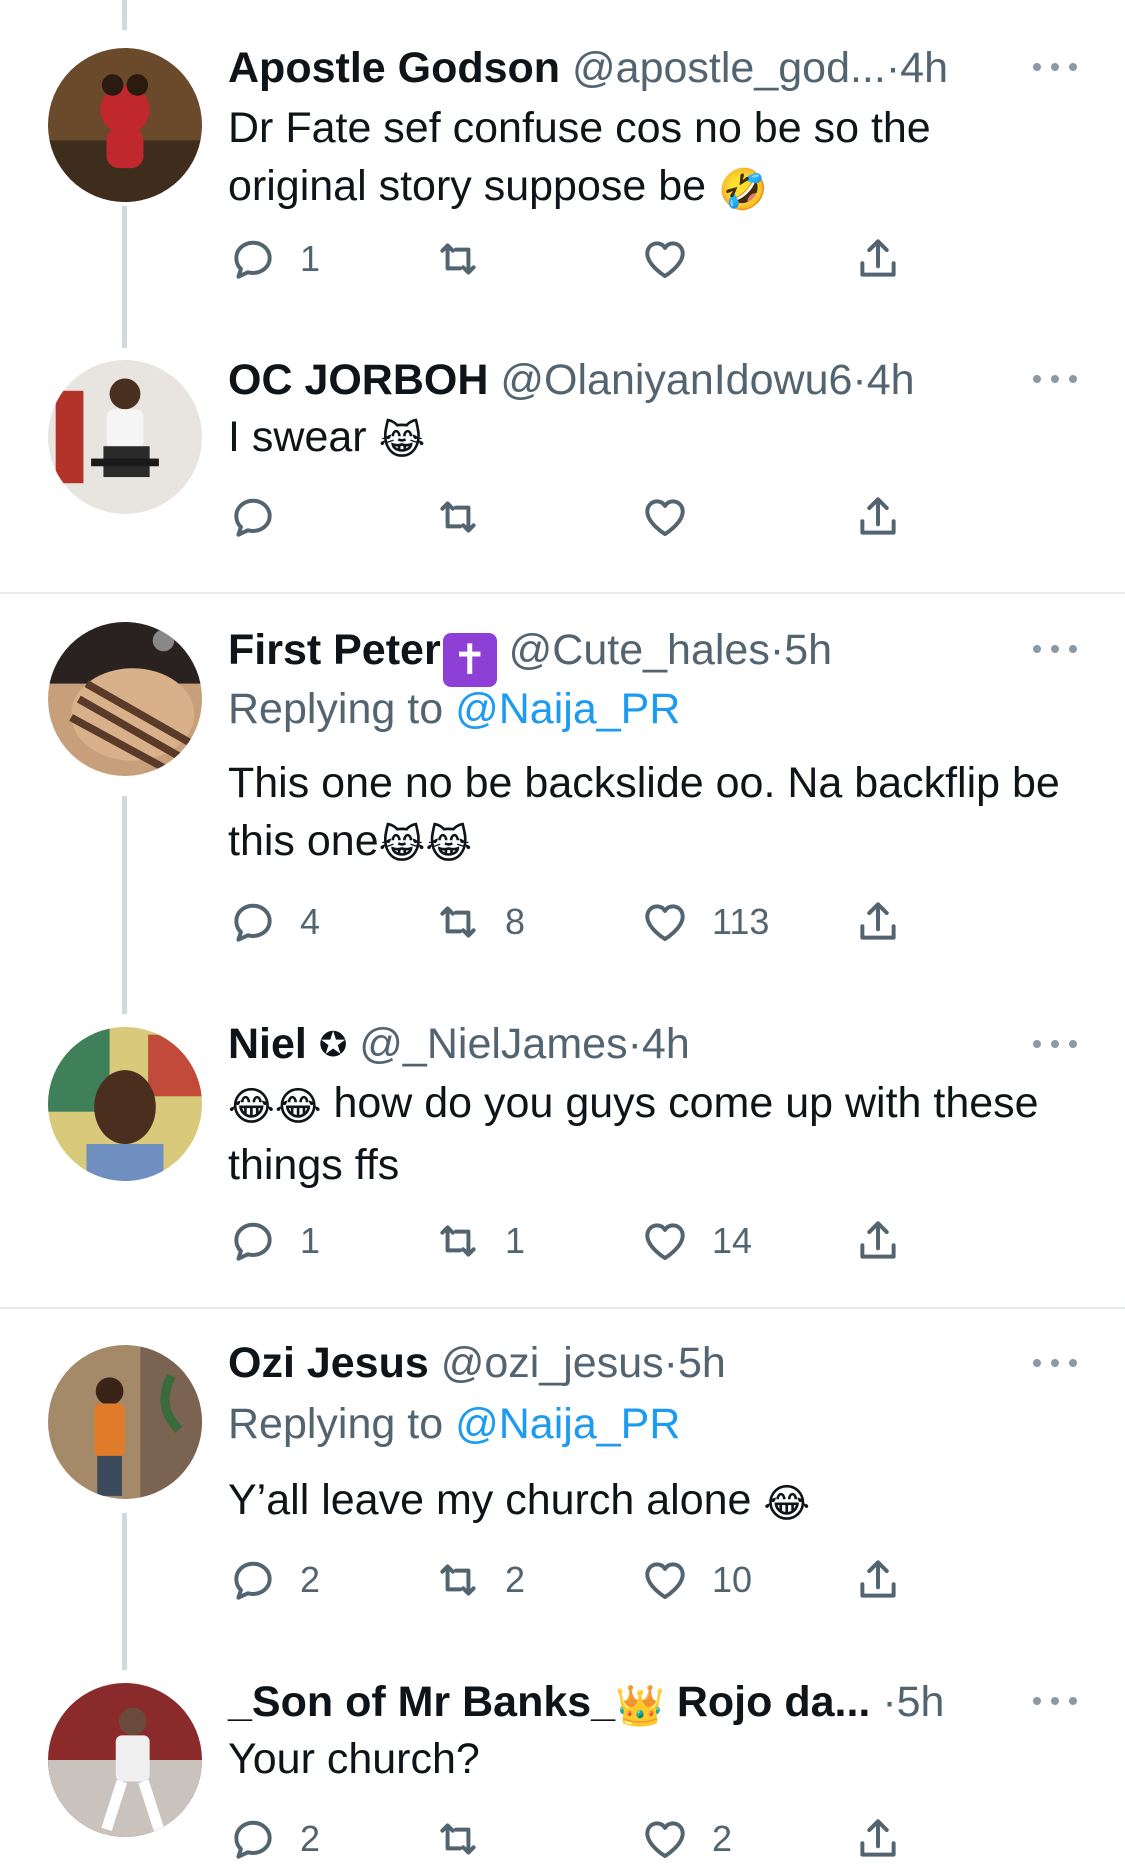  Describe the element at coordinates (274, 922) in the screenshot. I see `reply-button: 4` at that location.